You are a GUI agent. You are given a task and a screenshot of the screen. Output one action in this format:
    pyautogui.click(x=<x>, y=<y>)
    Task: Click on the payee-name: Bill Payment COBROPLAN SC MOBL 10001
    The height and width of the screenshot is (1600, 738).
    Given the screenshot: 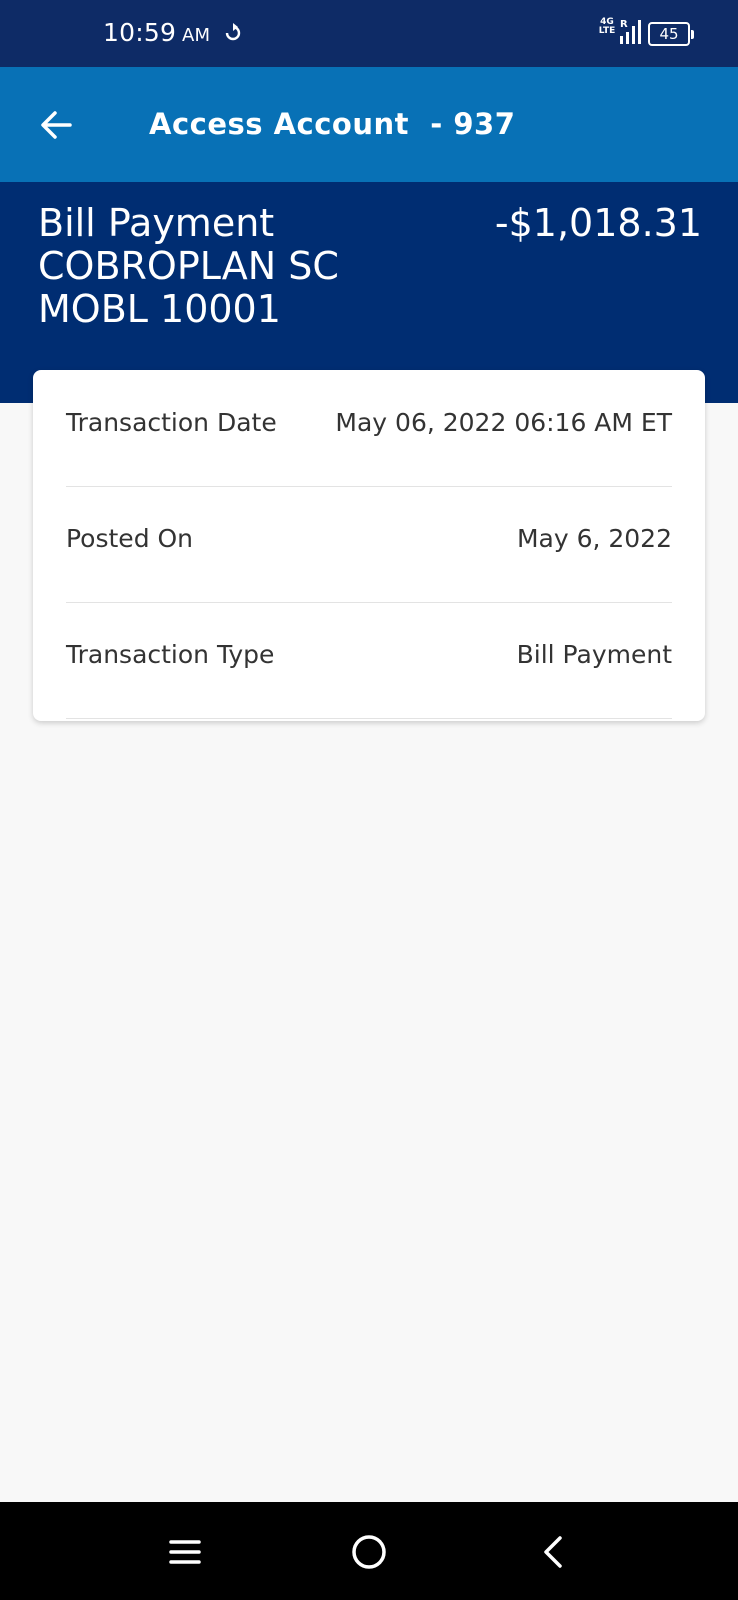 What is the action you would take?
    pyautogui.click(x=238, y=266)
    